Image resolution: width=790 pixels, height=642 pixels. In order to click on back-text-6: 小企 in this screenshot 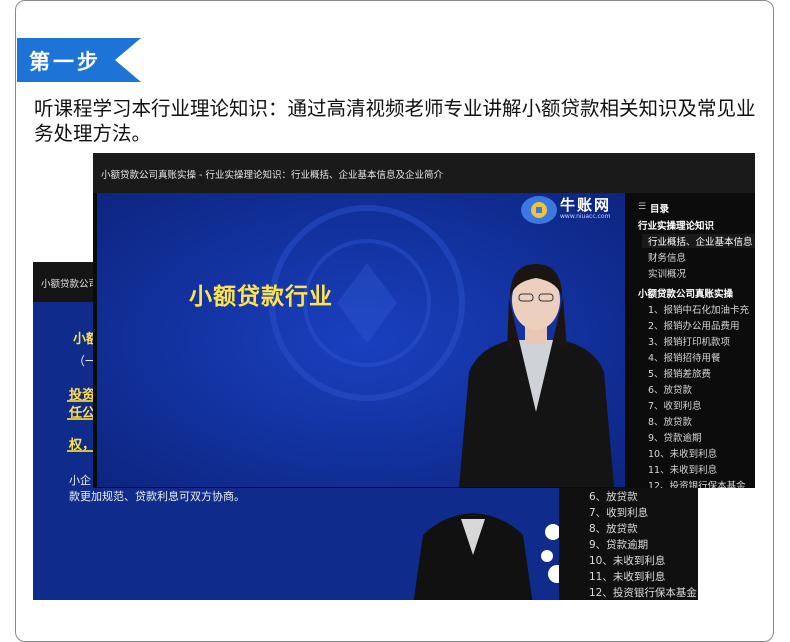, I will do `click(80, 480)`.